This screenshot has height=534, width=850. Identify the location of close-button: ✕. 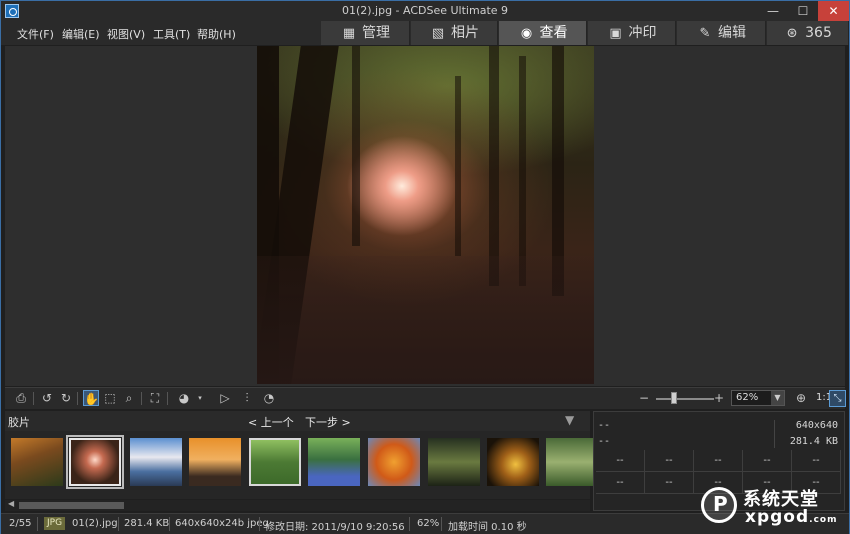
(833, 11).